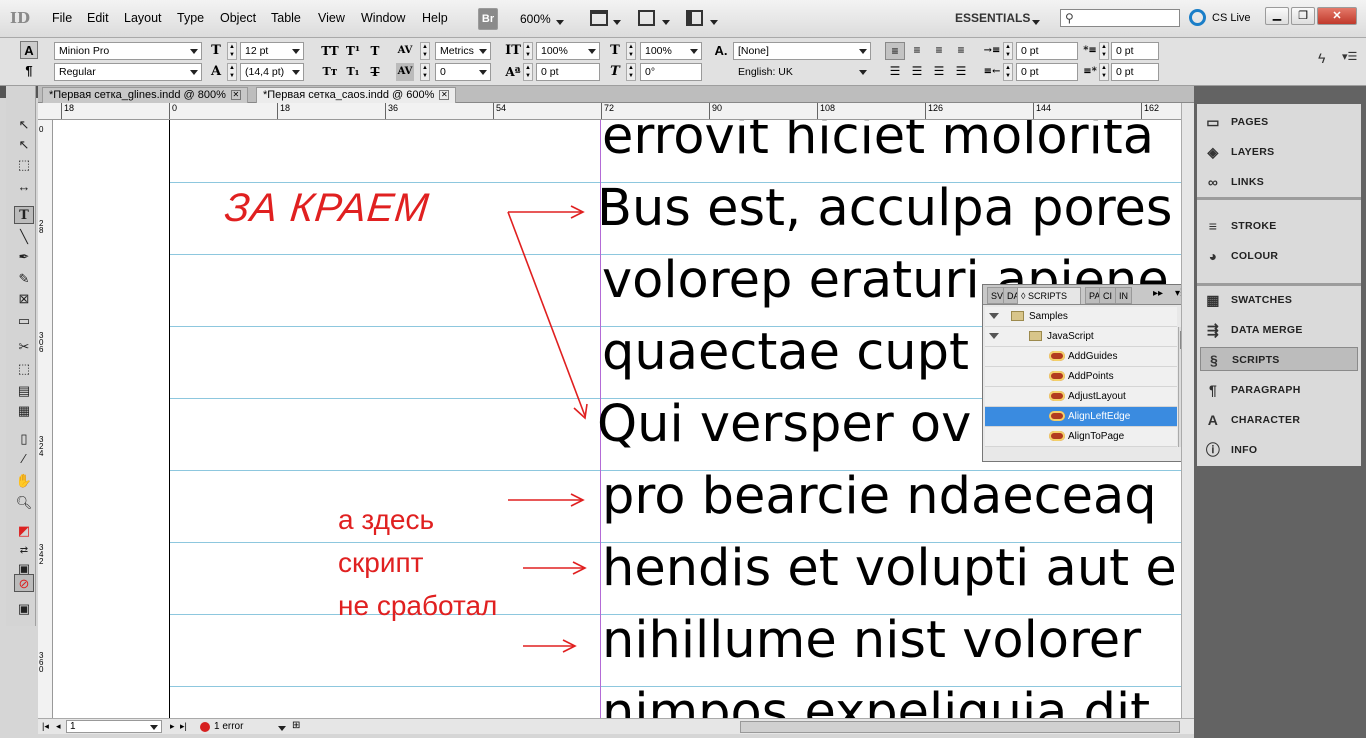 The image size is (1366, 738). Describe the element at coordinates (1049, 295) in the screenshot. I see `panel-tab-scripts: ◊ SCRIPTS` at that location.